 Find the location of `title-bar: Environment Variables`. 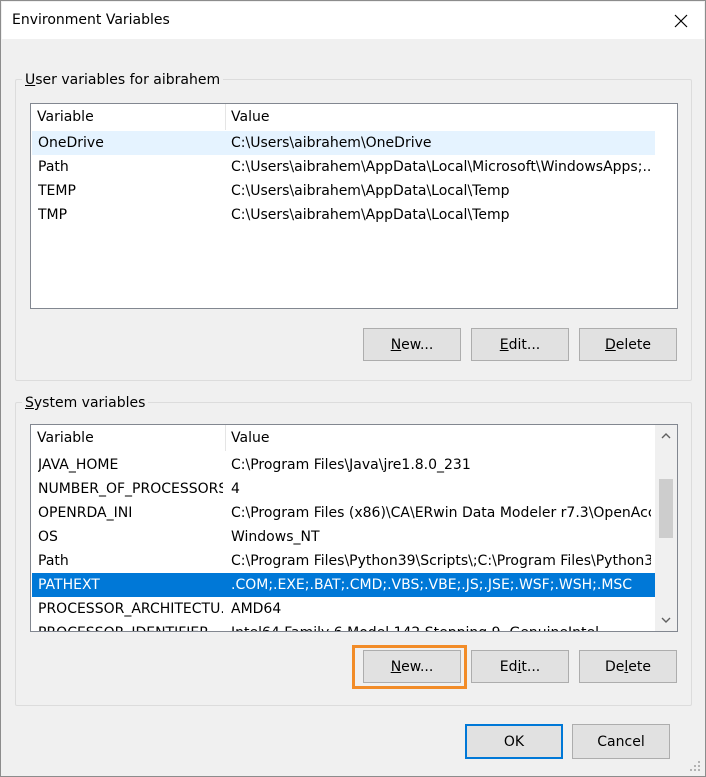

title-bar: Environment Variables is located at coordinates (353, 20).